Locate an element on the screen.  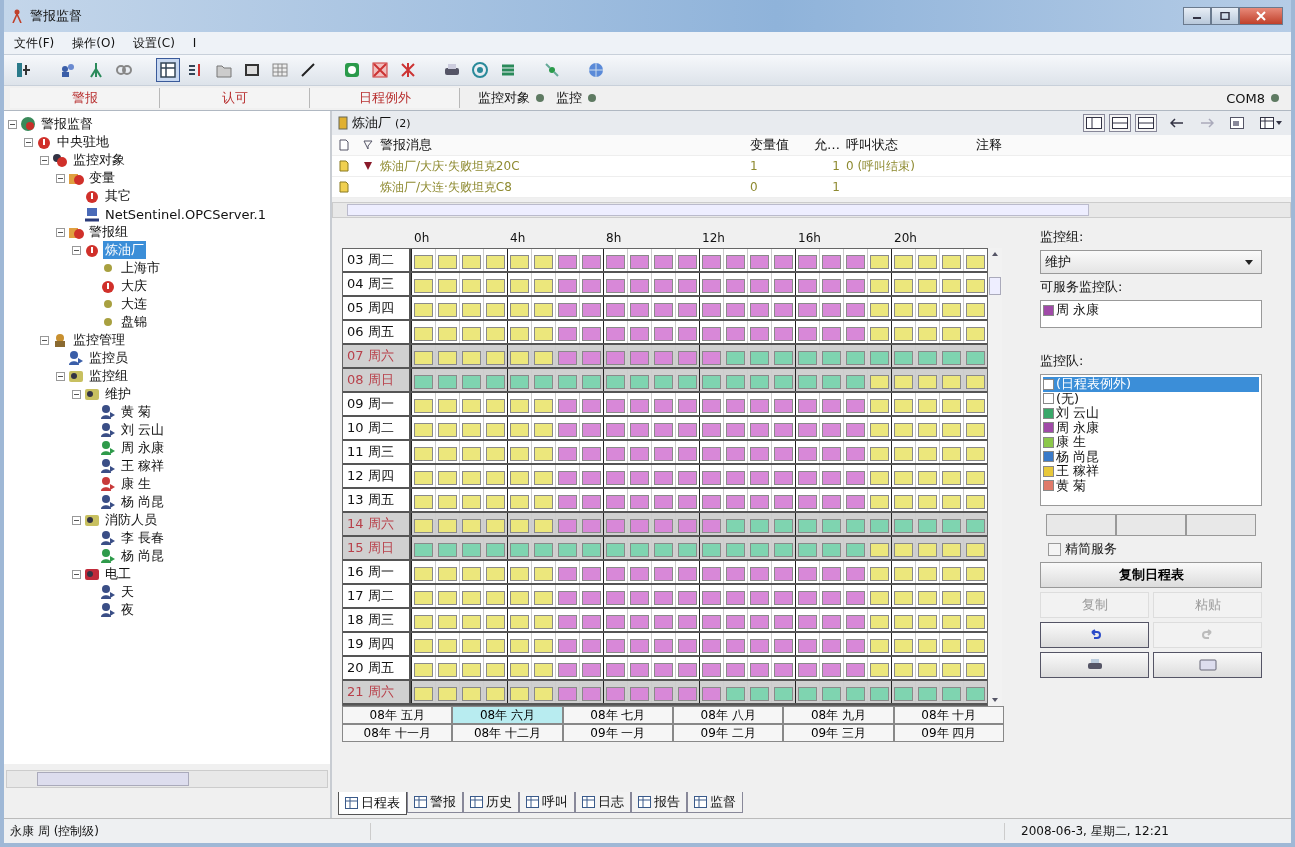
view-tab: 历史 is located at coordinates (491, 802).